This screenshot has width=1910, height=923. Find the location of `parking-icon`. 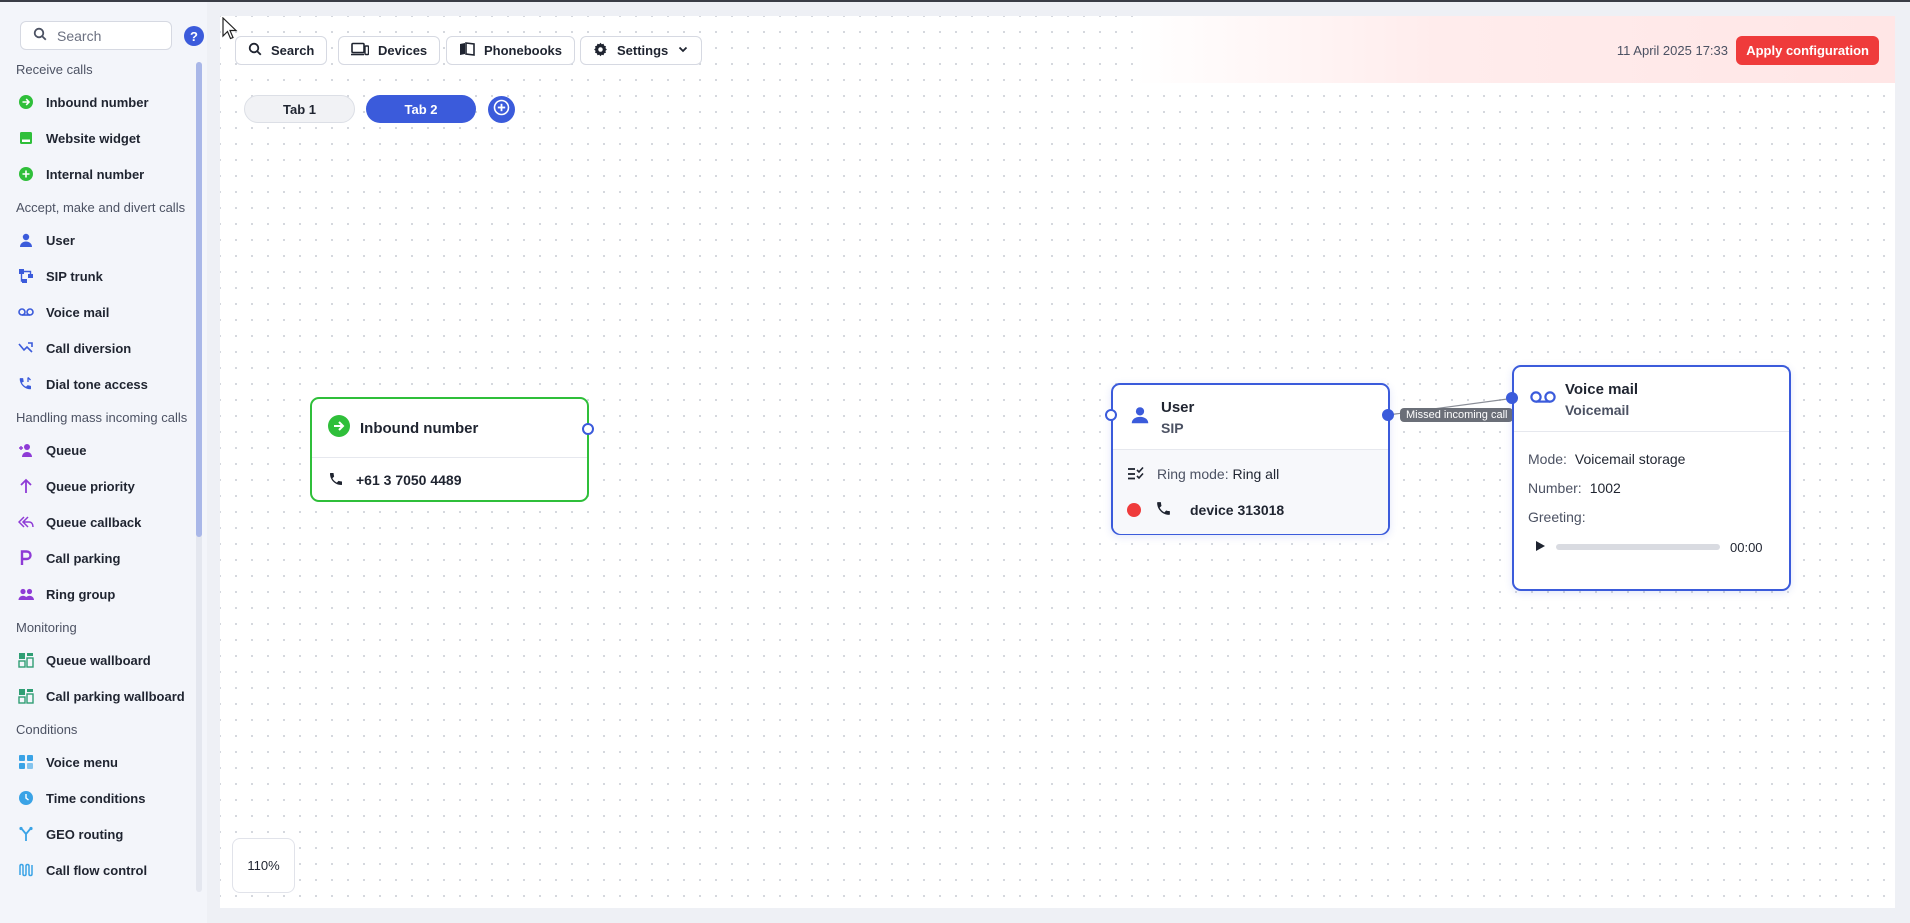

parking-icon is located at coordinates (26, 558).